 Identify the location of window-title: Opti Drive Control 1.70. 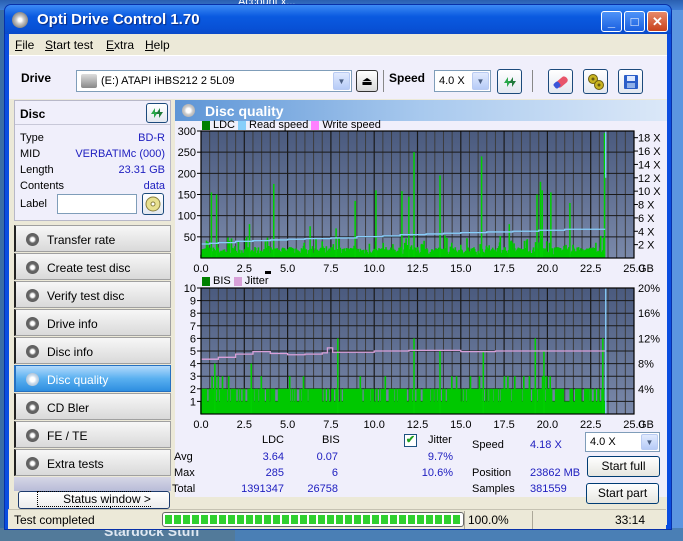
(118, 19).